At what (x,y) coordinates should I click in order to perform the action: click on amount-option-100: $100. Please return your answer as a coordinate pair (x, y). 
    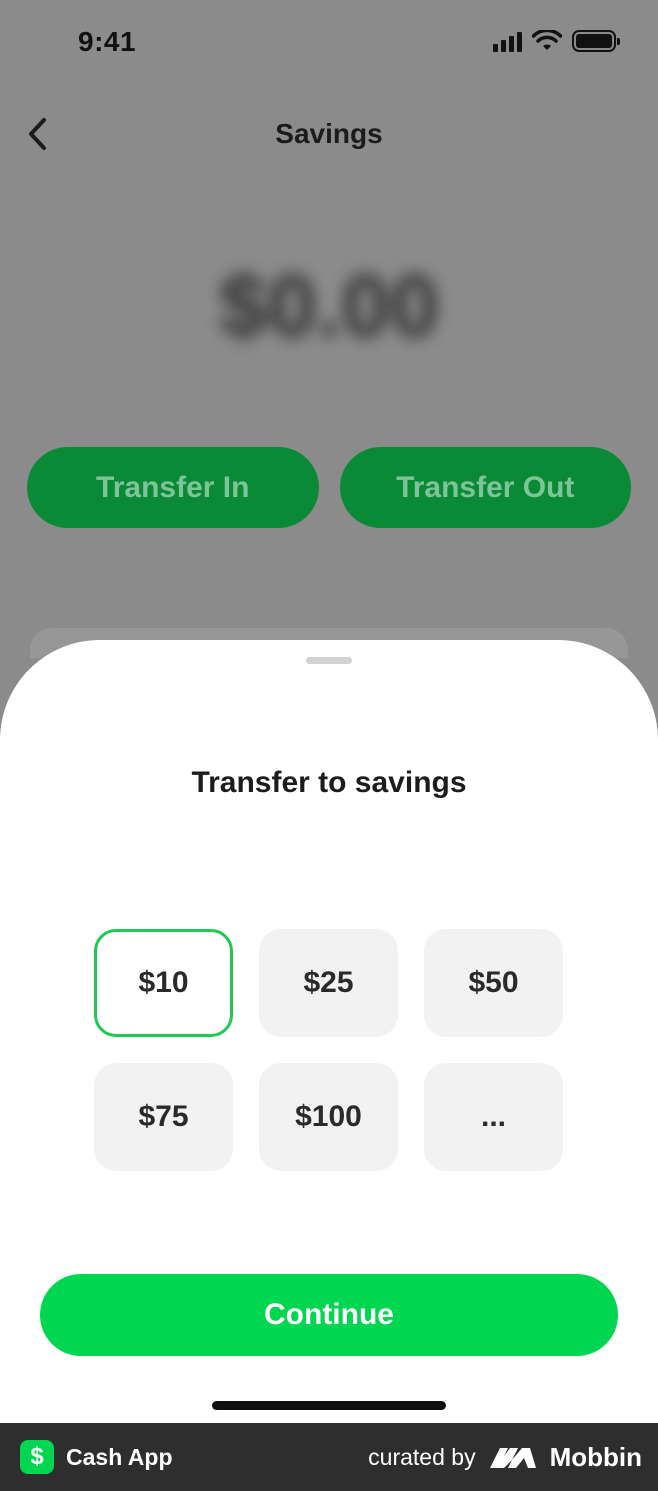
    Looking at the image, I should click on (328, 1117).